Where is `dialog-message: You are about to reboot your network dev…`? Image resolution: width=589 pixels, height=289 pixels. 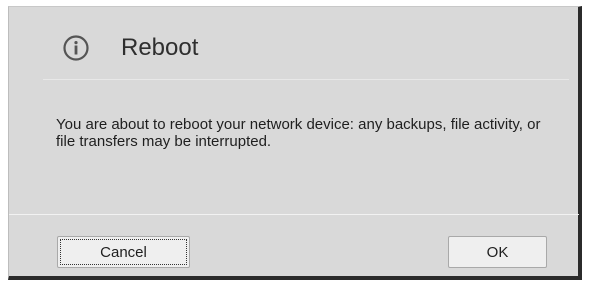 dialog-message: You are about to reboot your network dev… is located at coordinates (298, 133).